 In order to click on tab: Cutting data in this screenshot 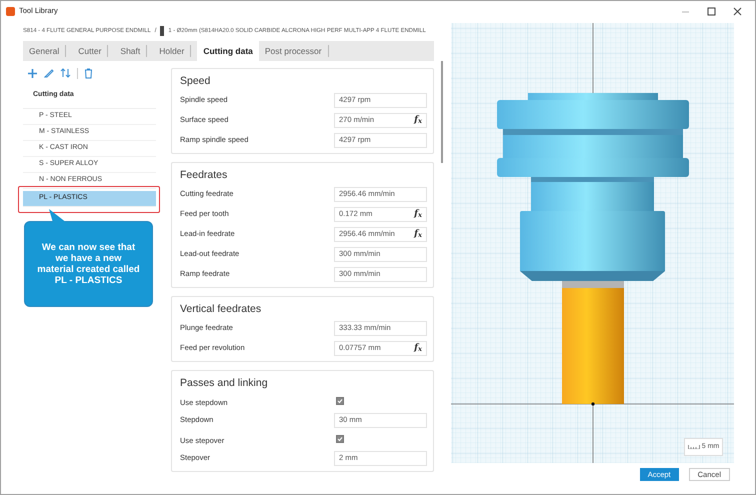, I will do `click(228, 51)`.